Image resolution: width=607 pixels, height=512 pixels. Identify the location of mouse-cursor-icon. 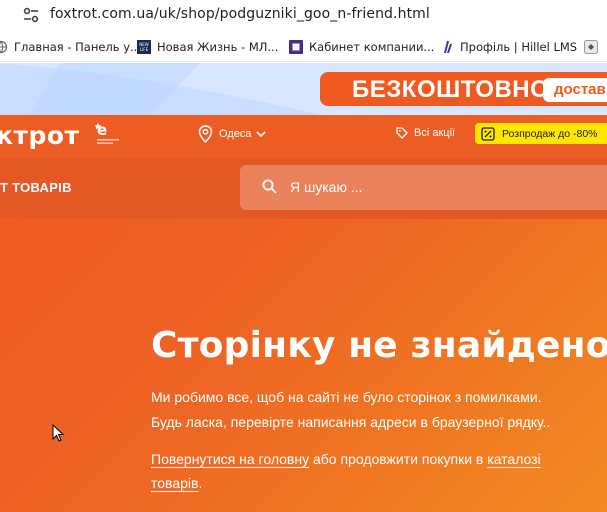
(58, 433).